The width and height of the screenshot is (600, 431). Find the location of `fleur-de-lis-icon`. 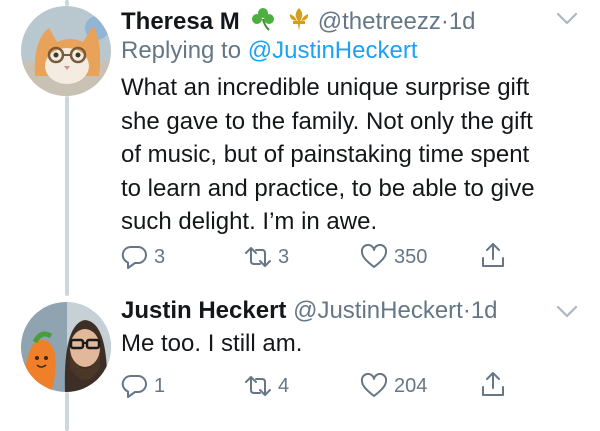

fleur-de-lis-icon is located at coordinates (299, 22).